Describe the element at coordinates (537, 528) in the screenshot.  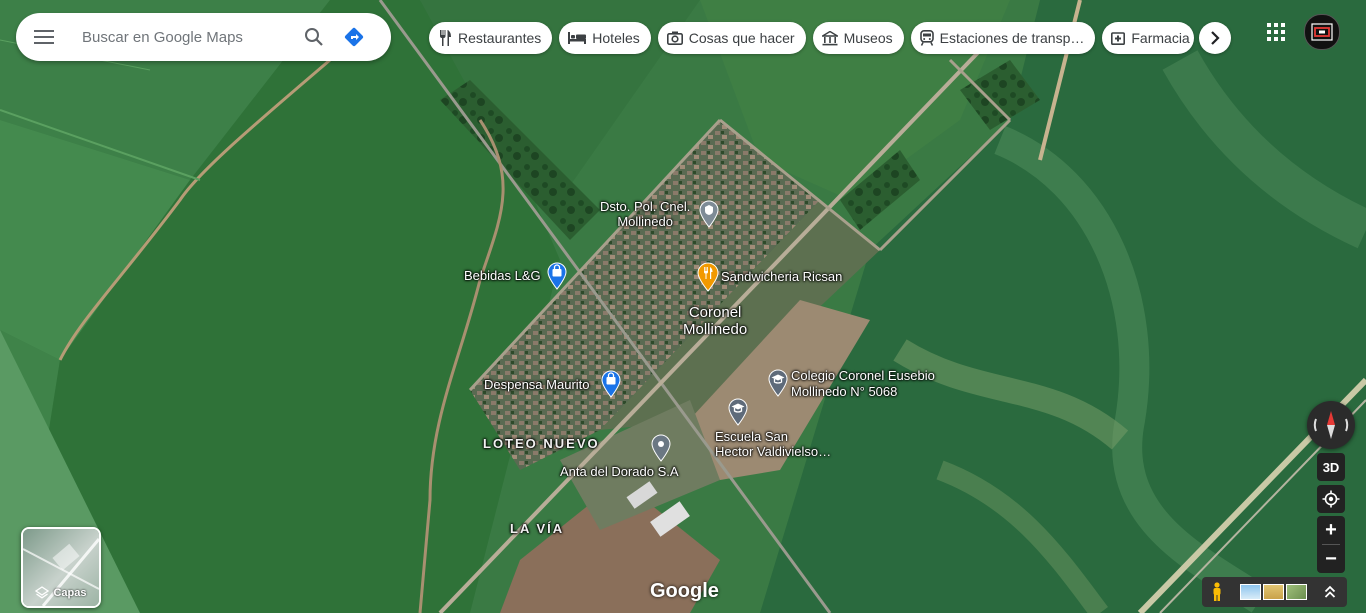
I see `la-via-label: LA VÍA` at that location.